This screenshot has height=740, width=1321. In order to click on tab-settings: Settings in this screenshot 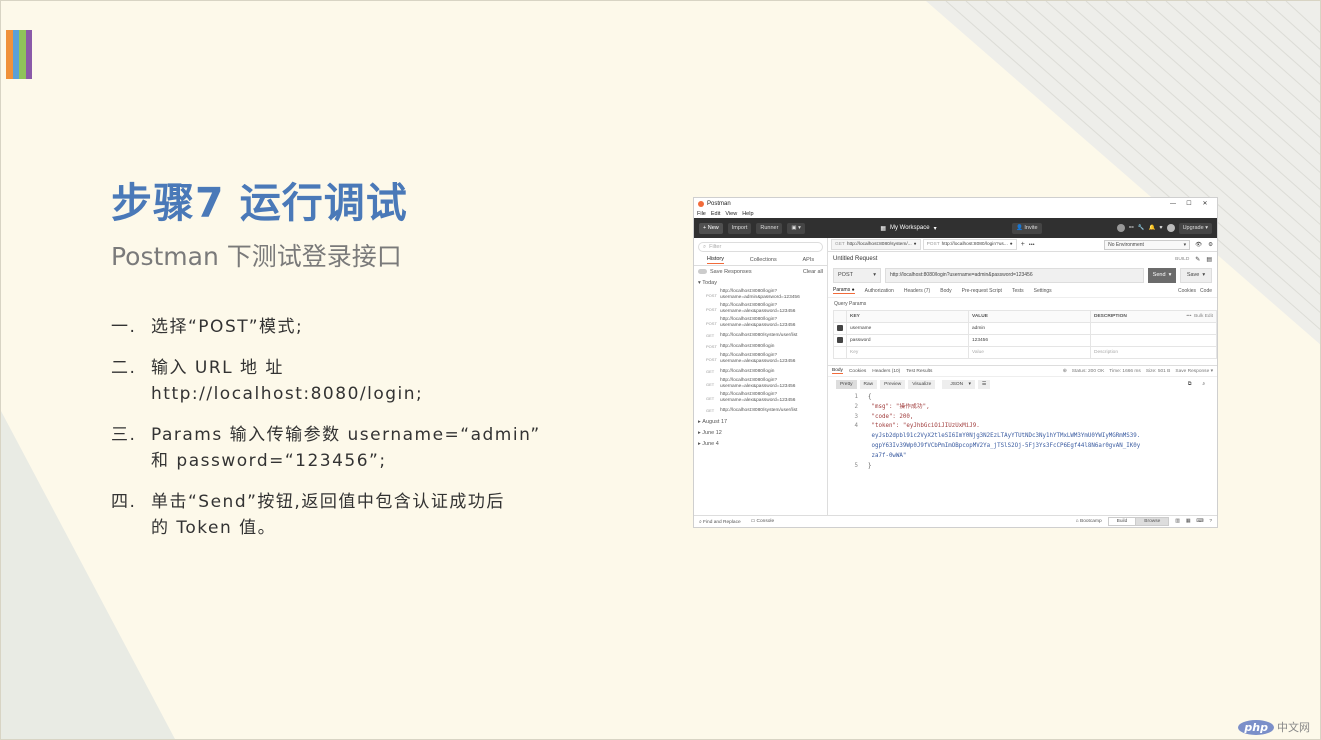, I will do `click(1043, 291)`.